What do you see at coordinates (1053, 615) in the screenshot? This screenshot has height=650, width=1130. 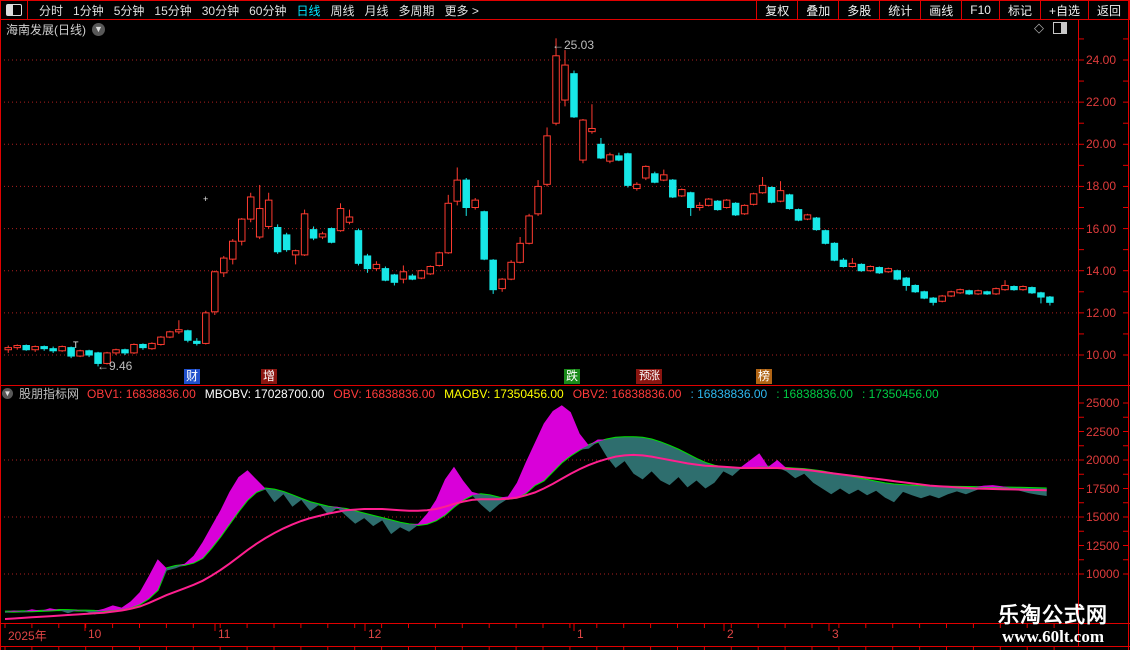 I see `watermark-site-name: 乐淘公式网` at bounding box center [1053, 615].